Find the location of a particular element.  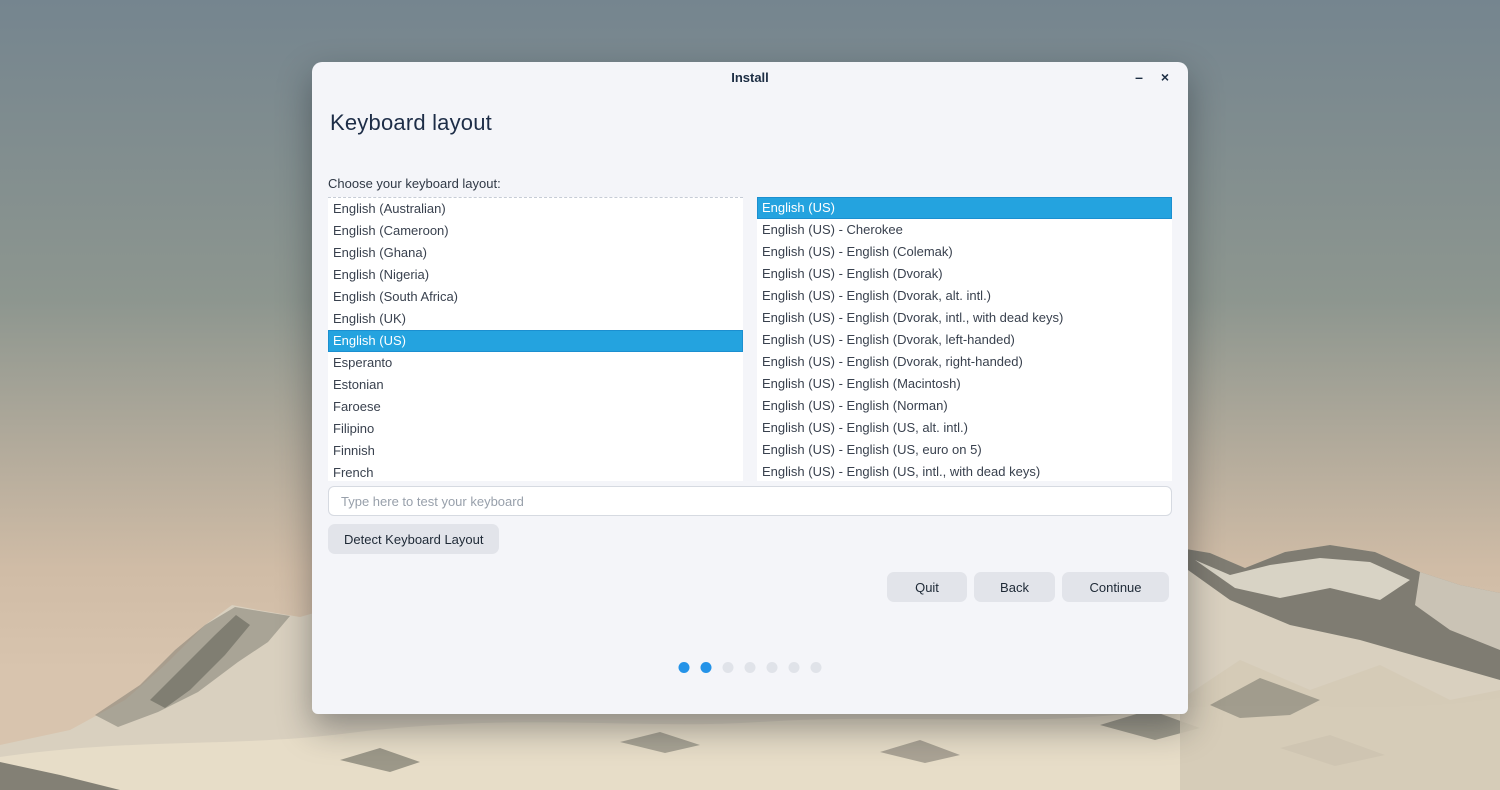

window-controls: – × is located at coordinates (1152, 77).